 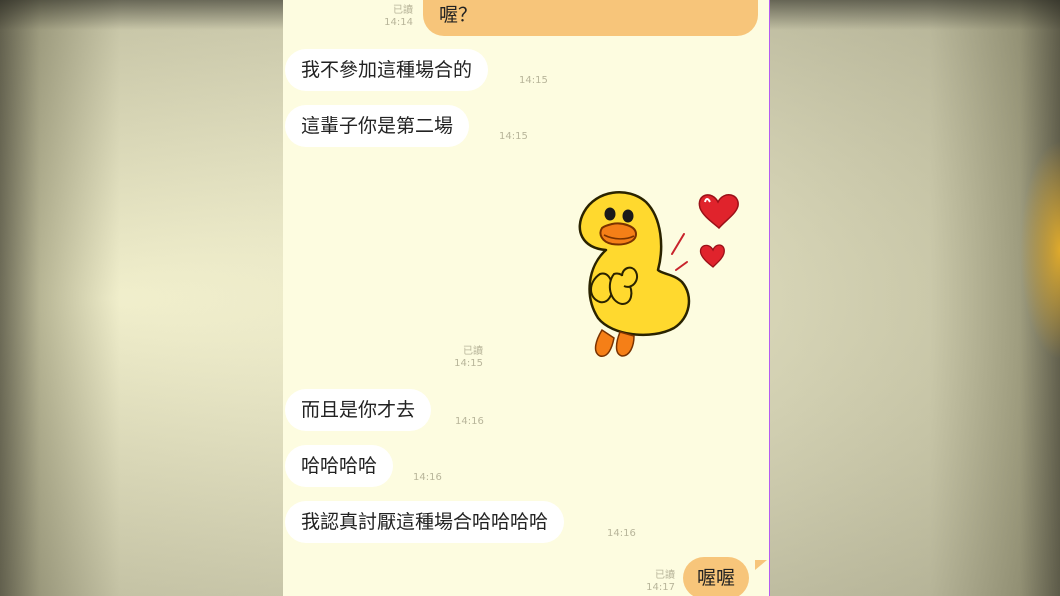 I want to click on incoming-message-bubble: 這輩子你是第二場, so click(x=377, y=126).